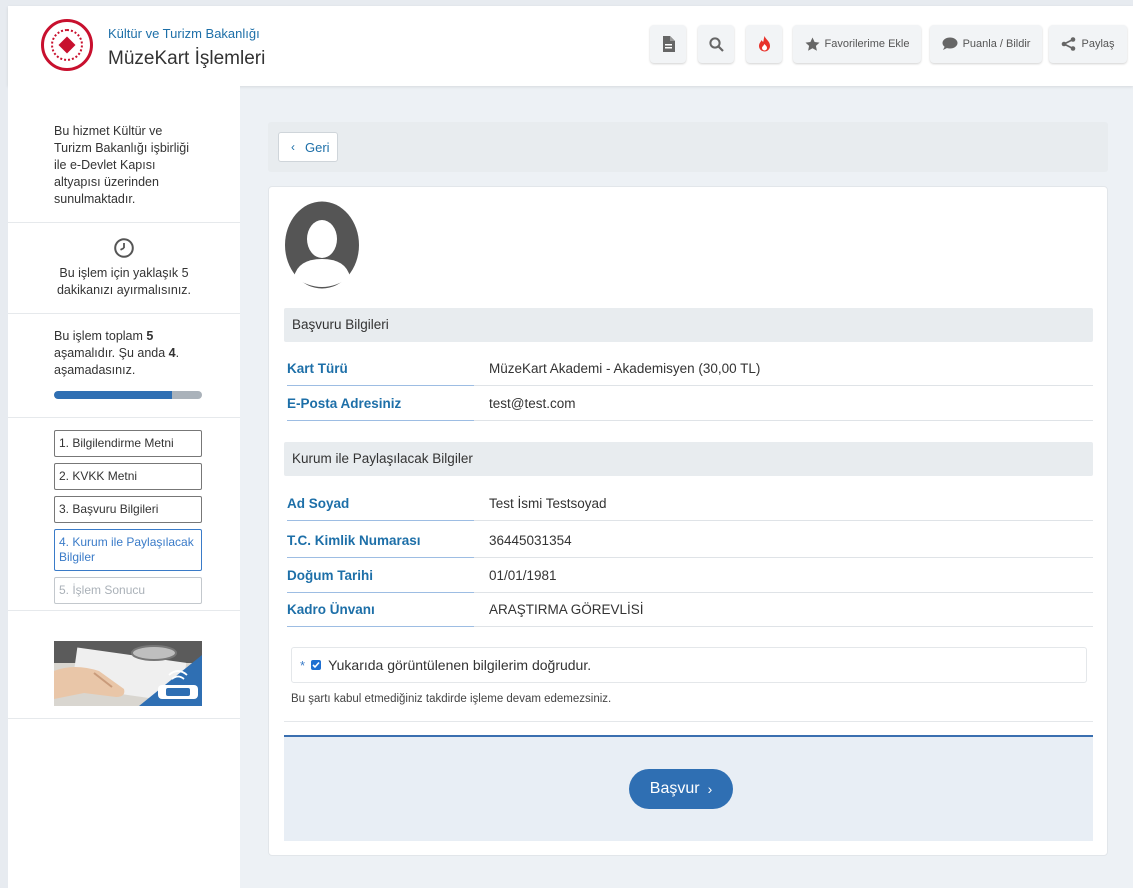 This screenshot has height=888, width=1133. I want to click on window-frame-left, so click(4, 444).